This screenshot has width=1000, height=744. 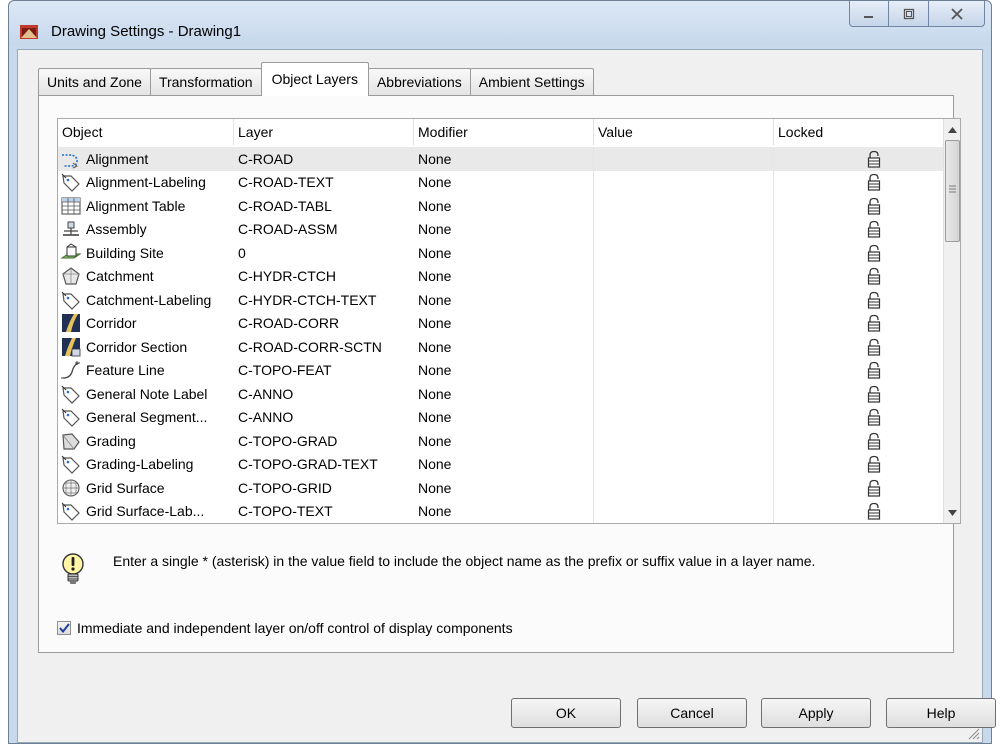 I want to click on table-row: Catchment C-HYDR-CTCH None, so click(x=501, y=276).